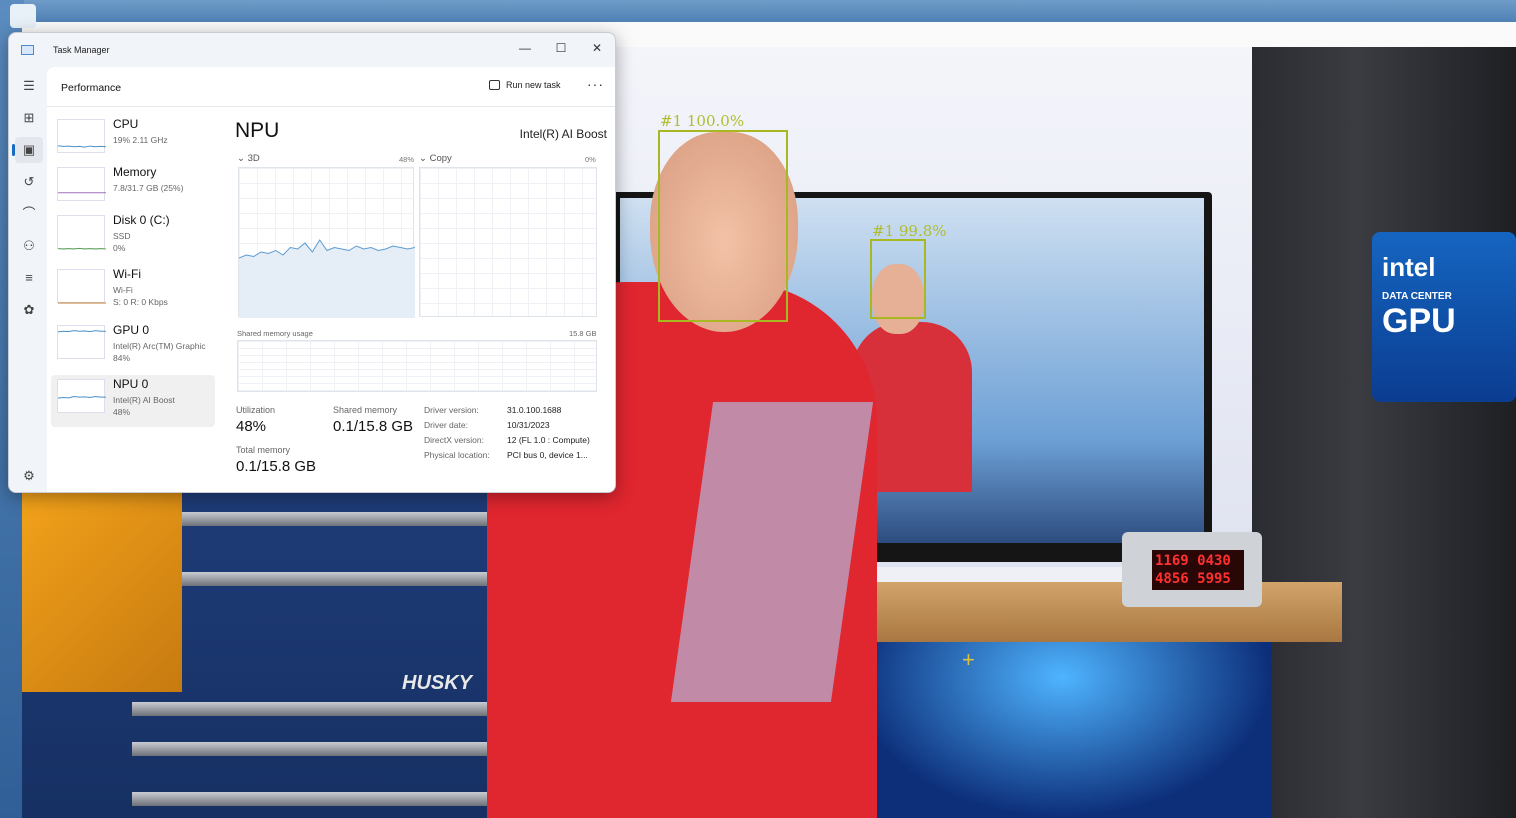 This screenshot has height=818, width=1516. What do you see at coordinates (417, 366) in the screenshot?
I see `shared-memory-graph` at bounding box center [417, 366].